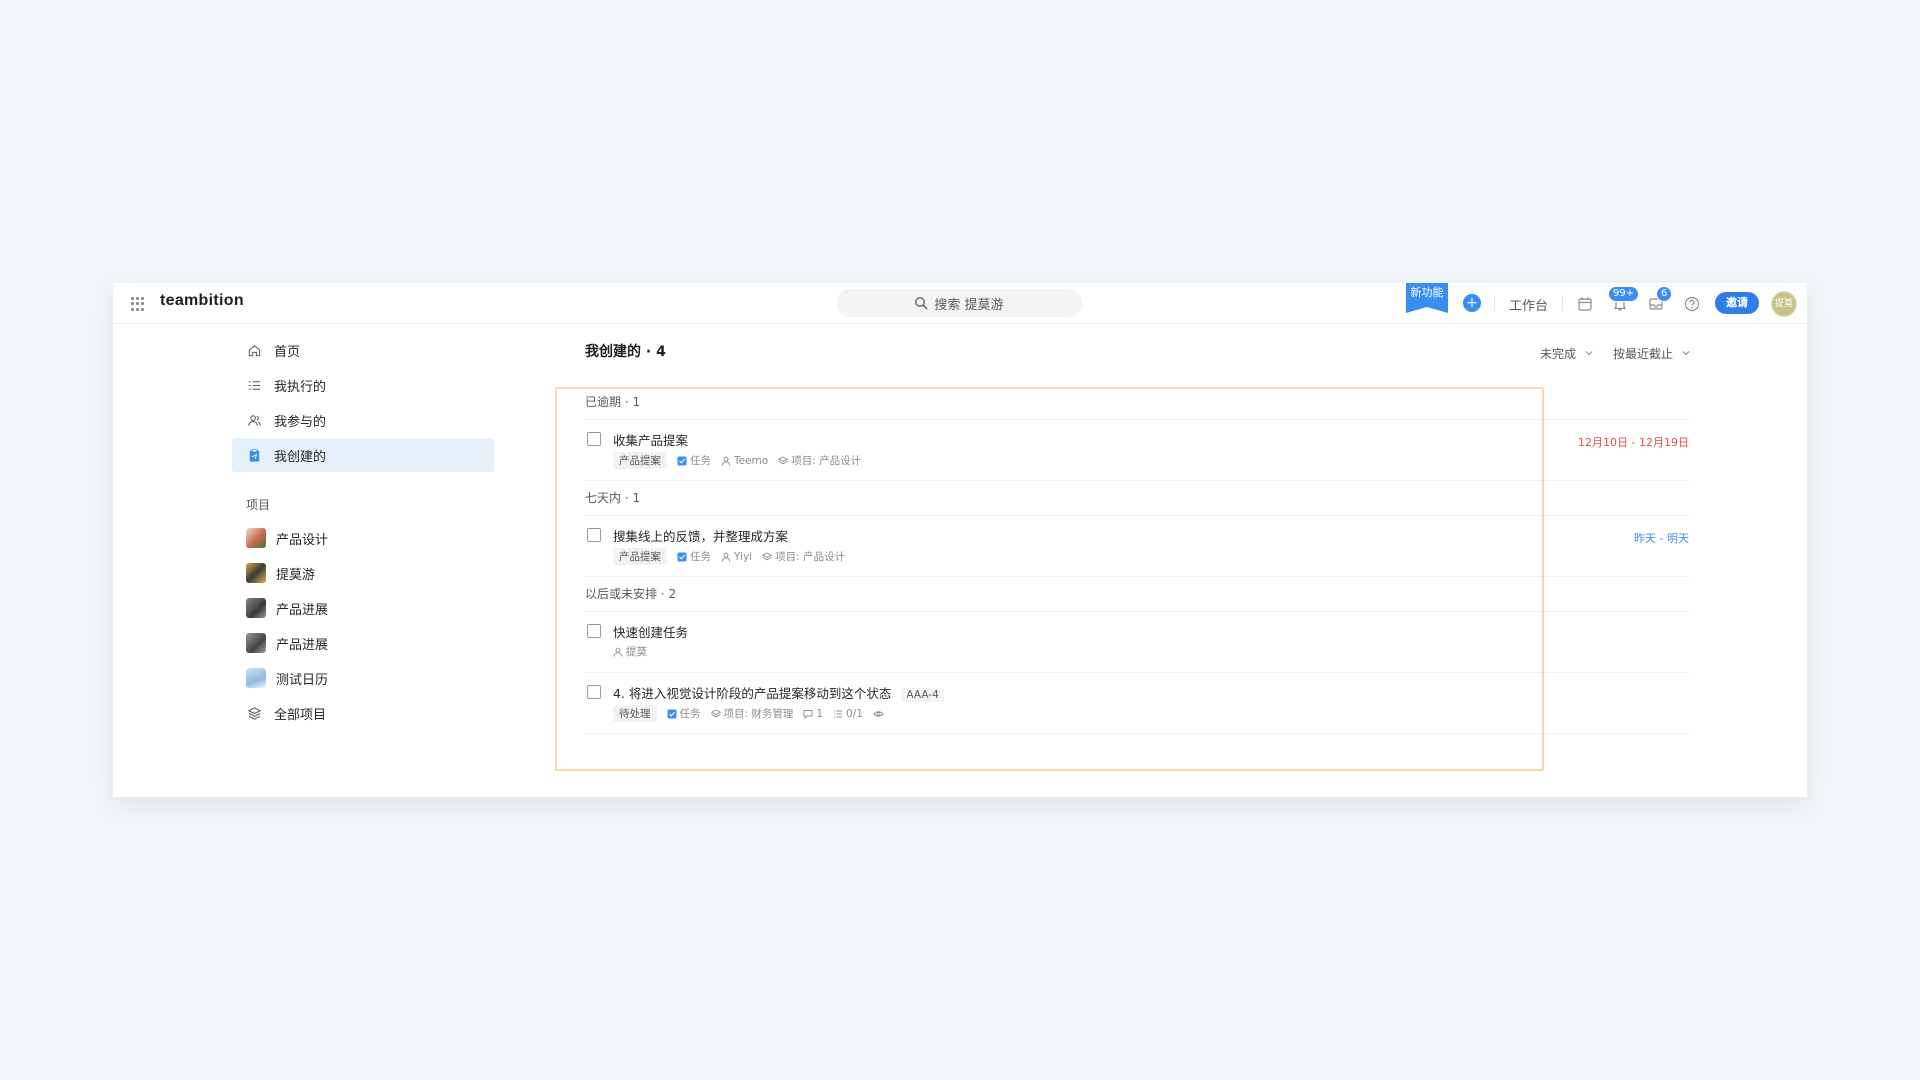 Image resolution: width=1920 pixels, height=1080 pixels. I want to click on project-name: 项目: 产品设计, so click(810, 557).